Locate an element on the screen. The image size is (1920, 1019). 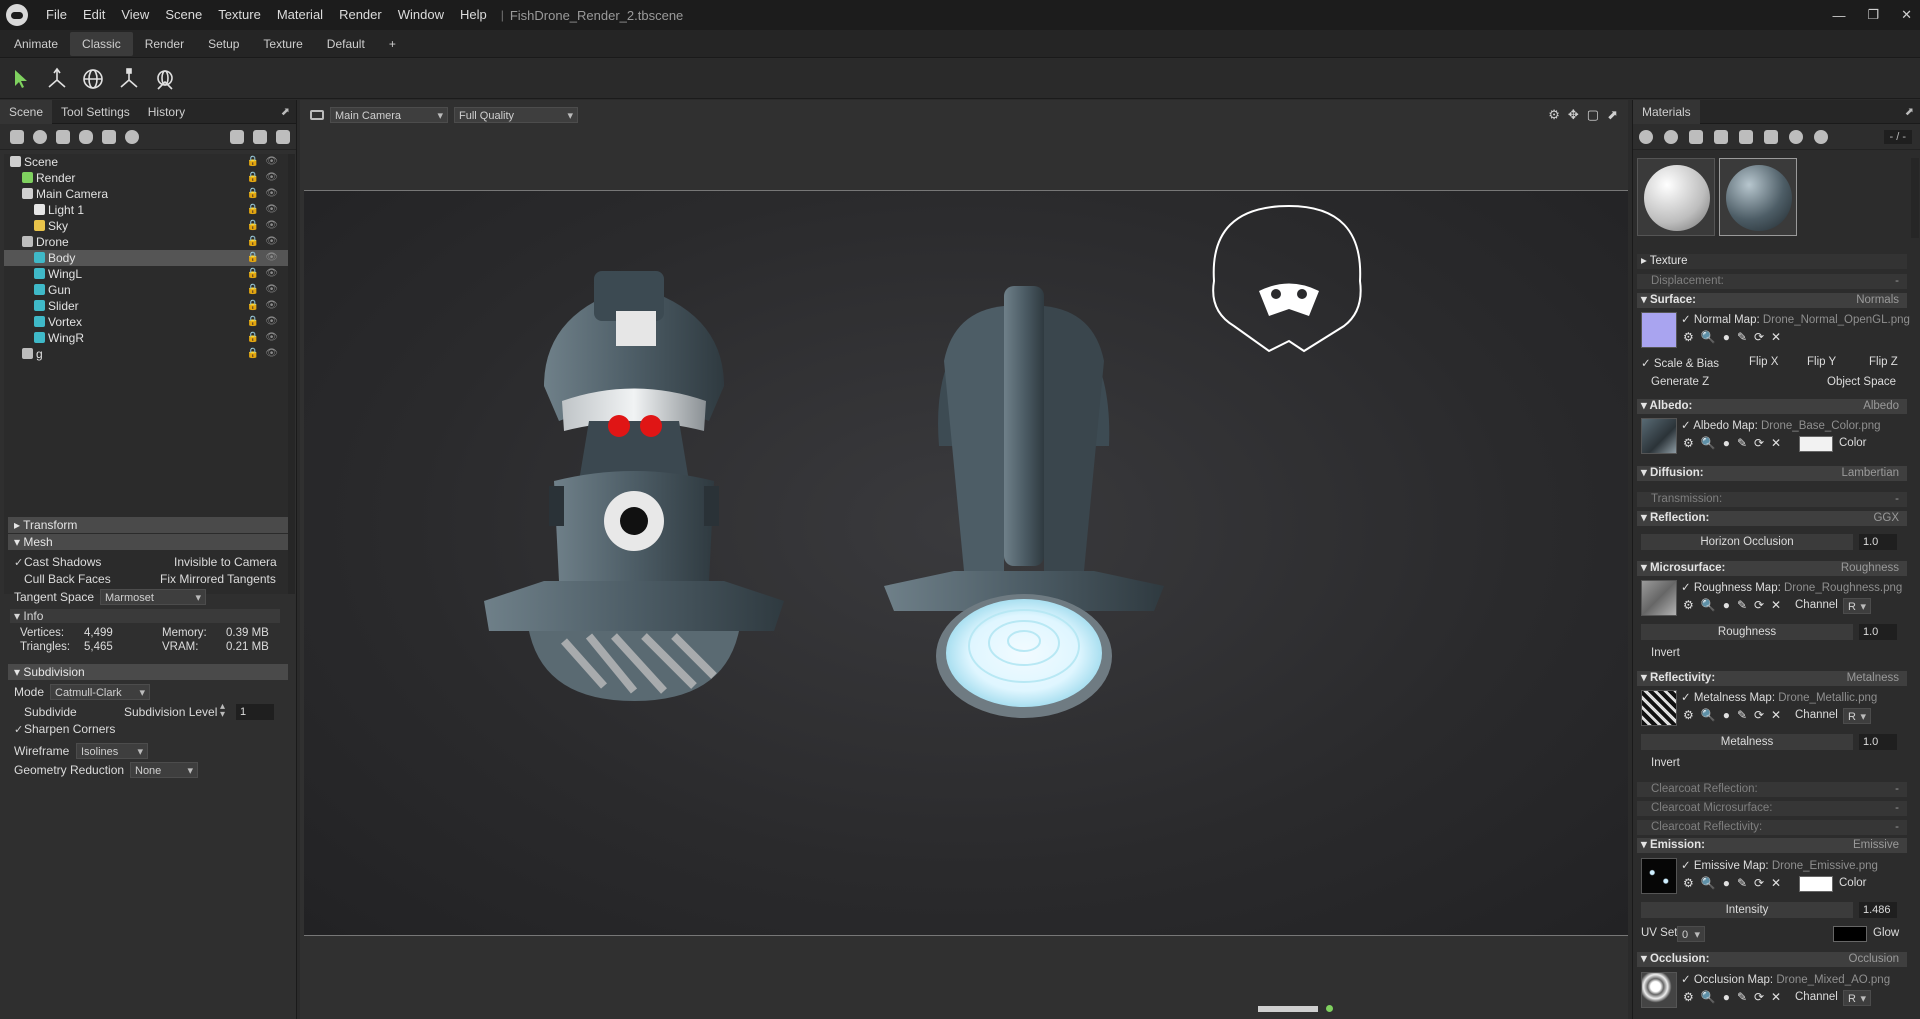
metalness-invert-checkbox: Invert is located at coordinates (1665, 763).